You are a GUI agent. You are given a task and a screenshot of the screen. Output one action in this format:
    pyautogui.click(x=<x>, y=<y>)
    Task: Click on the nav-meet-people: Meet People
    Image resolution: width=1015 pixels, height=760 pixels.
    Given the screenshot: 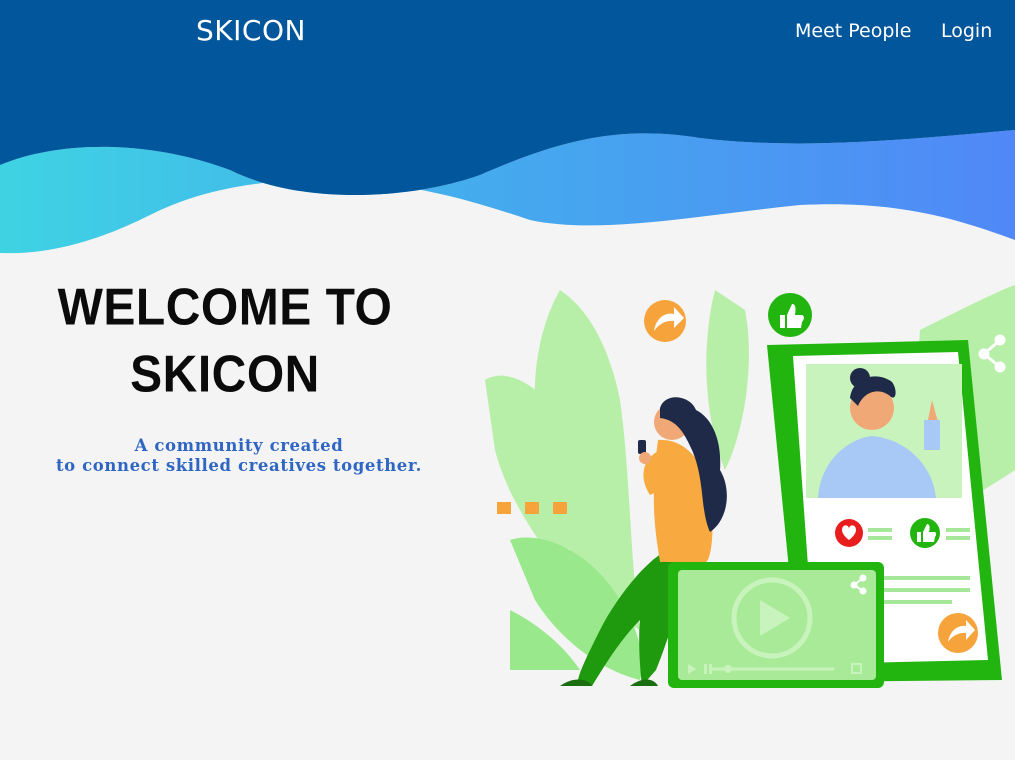 What is the action you would take?
    pyautogui.click(x=853, y=31)
    